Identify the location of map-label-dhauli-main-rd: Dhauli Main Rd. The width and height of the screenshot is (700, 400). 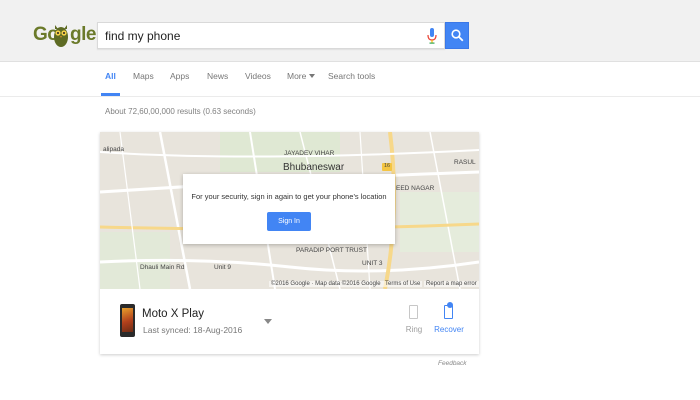
(162, 267).